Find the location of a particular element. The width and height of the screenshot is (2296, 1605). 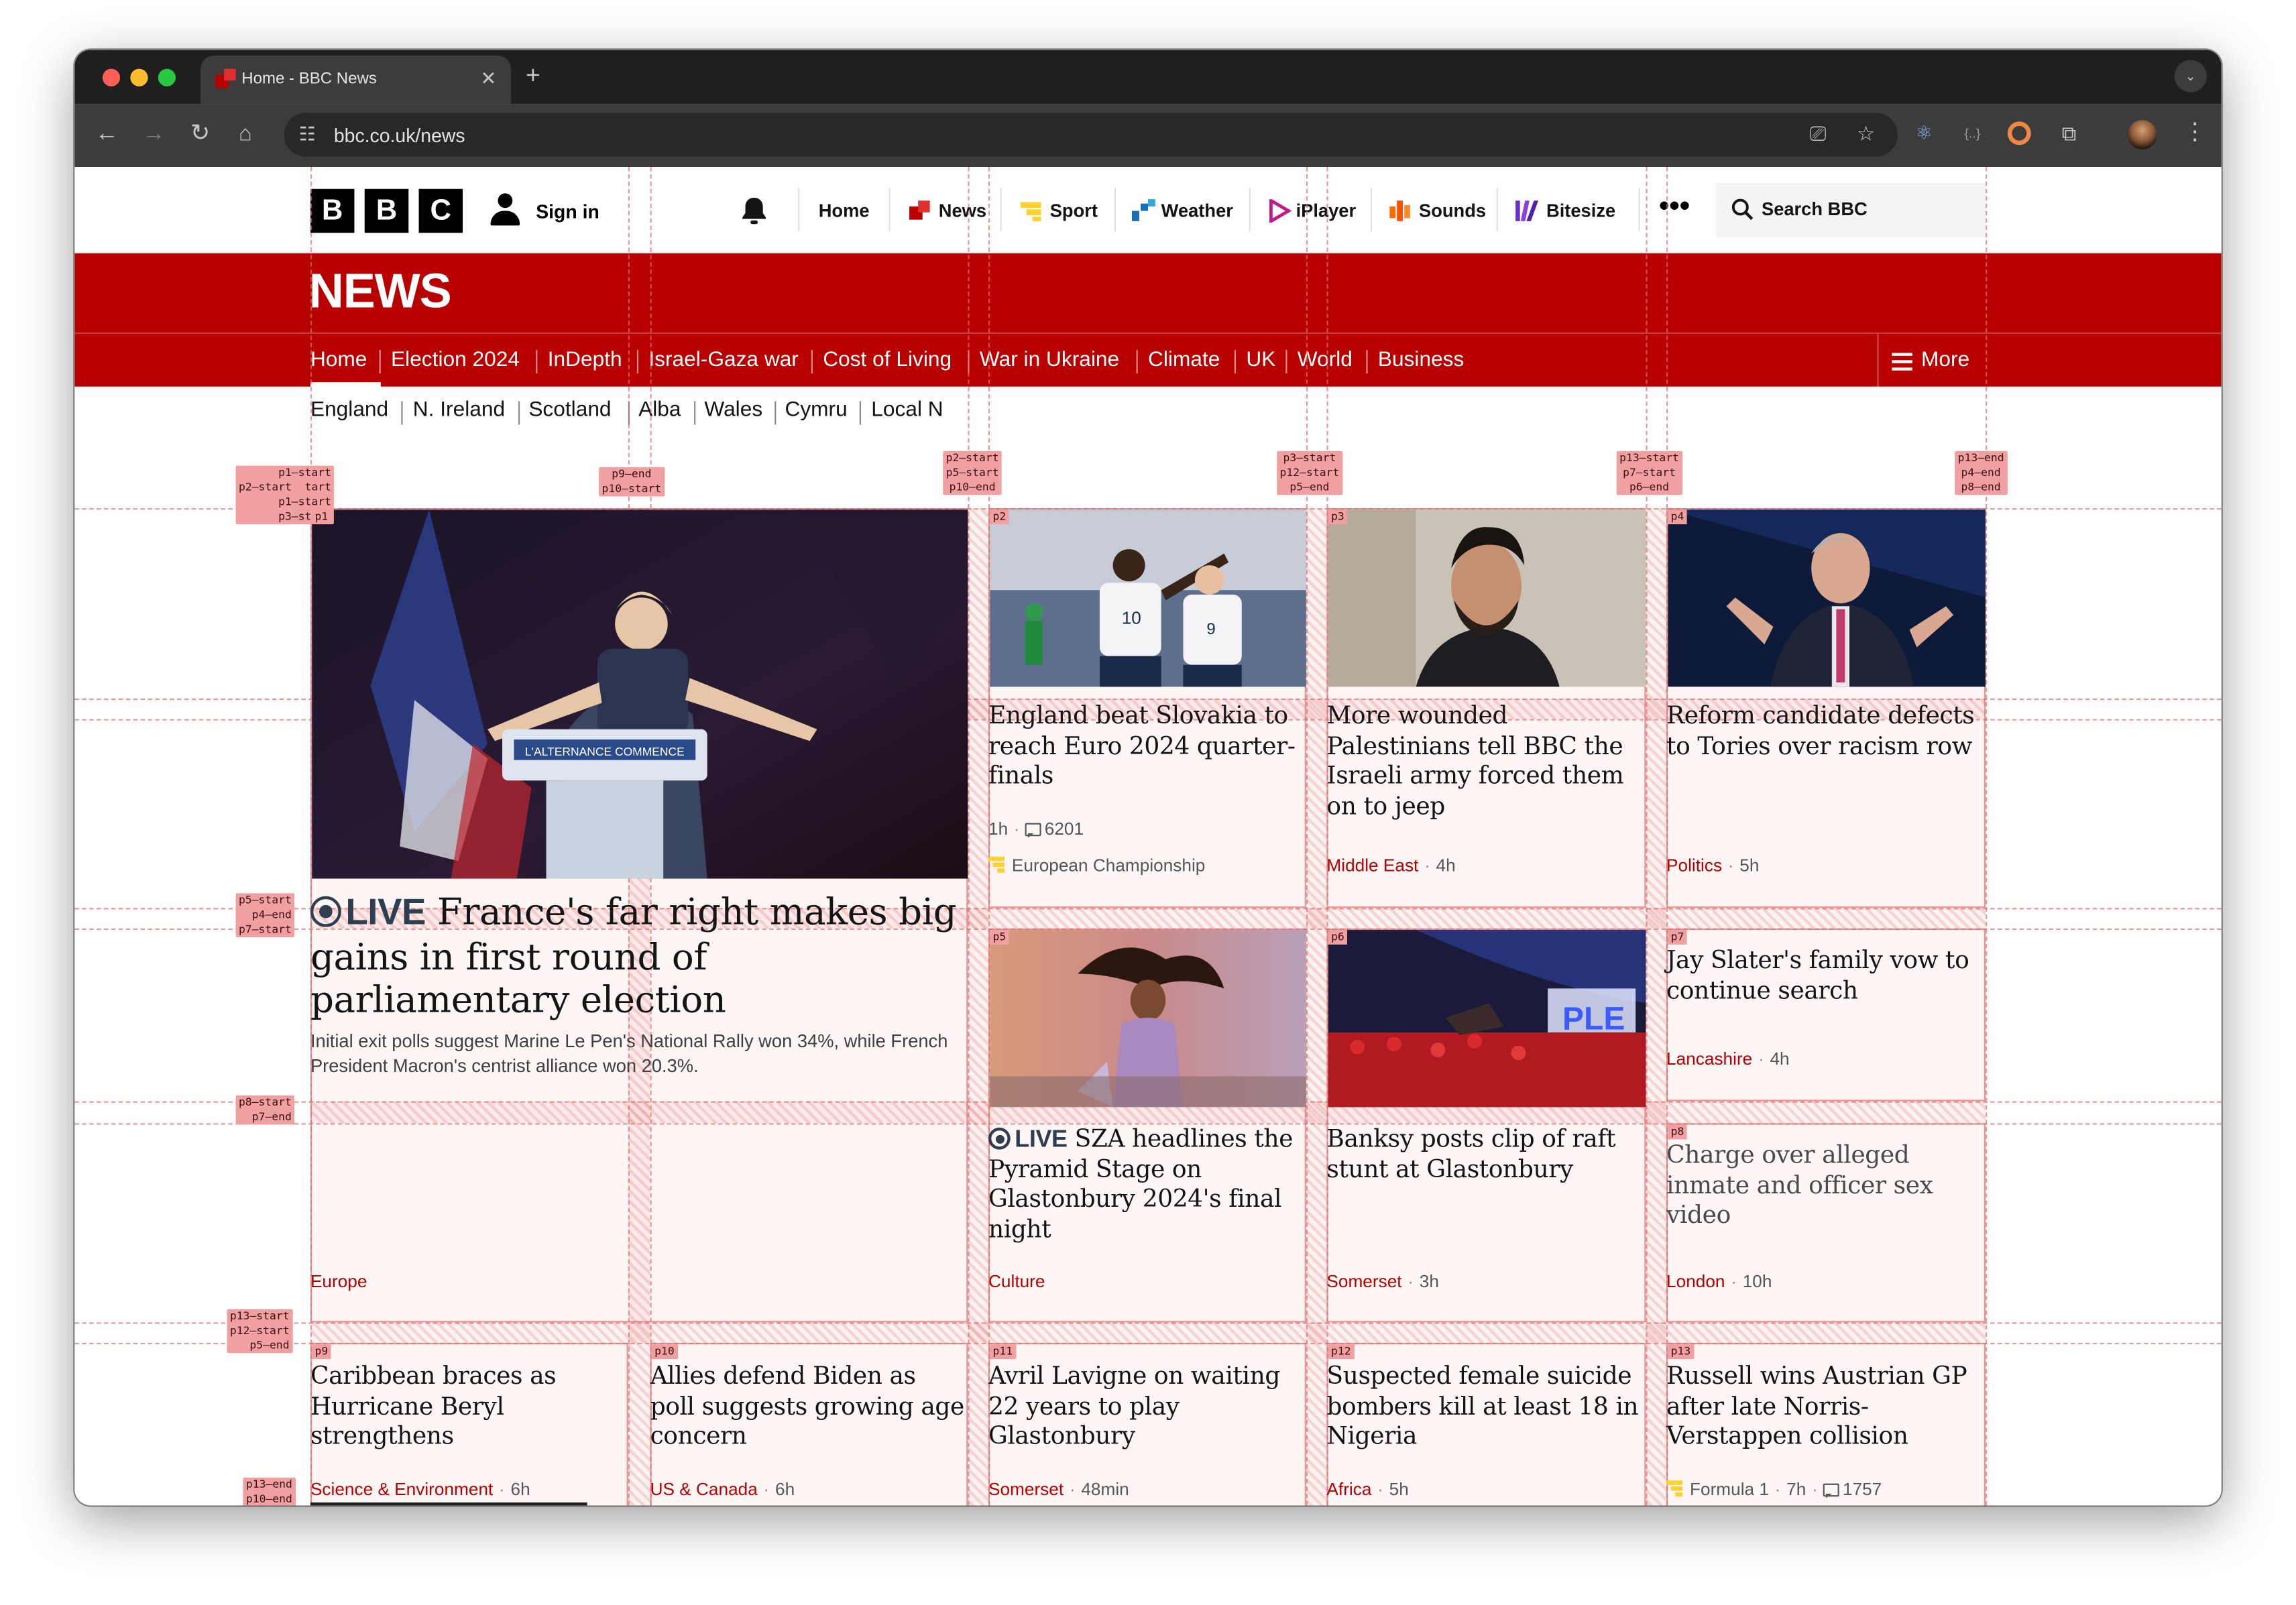

logo-letter: B is located at coordinates (332, 210).